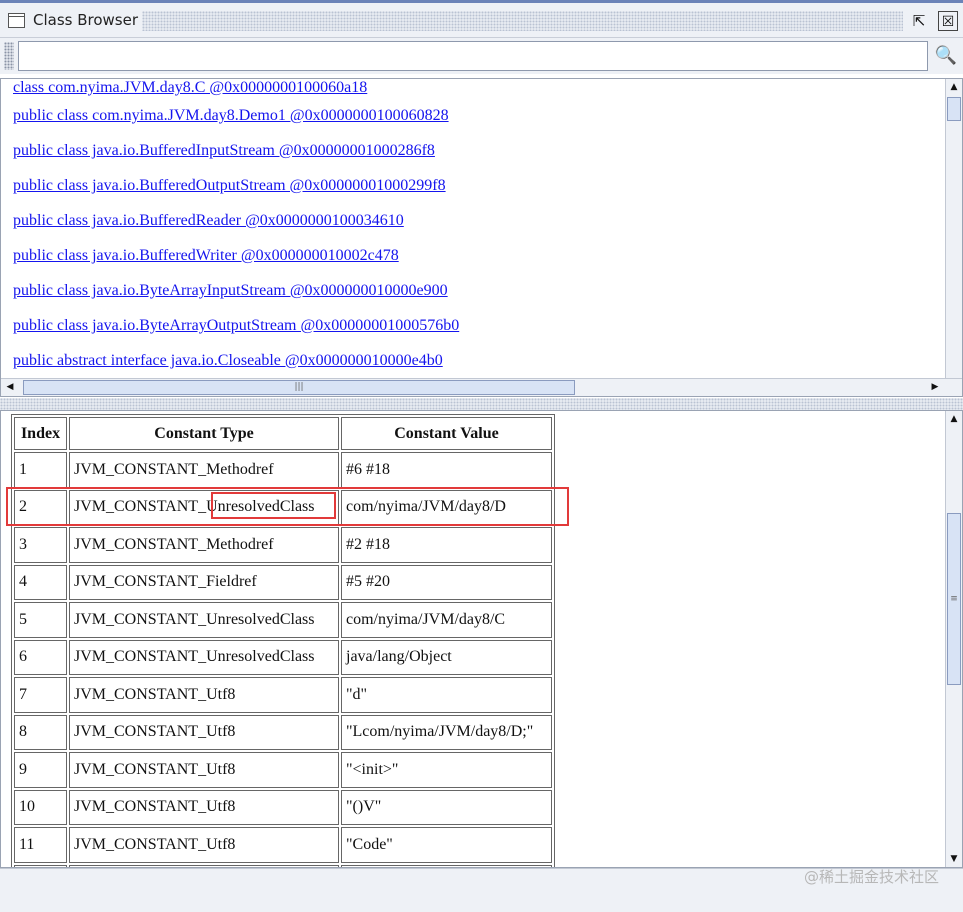  Describe the element at coordinates (446, 433) in the screenshot. I see `column-header-value: Constant Value` at that location.